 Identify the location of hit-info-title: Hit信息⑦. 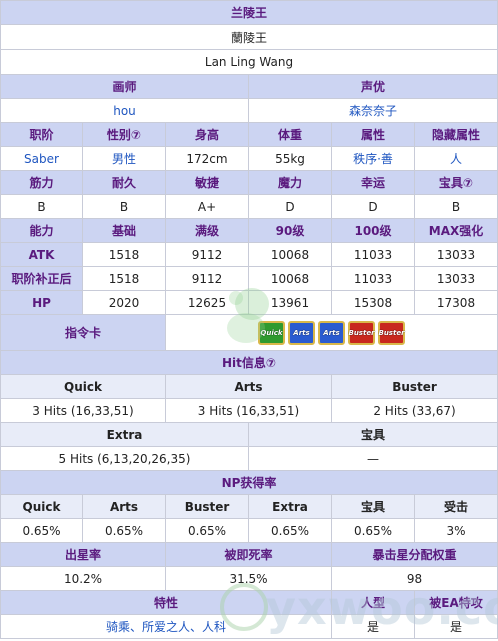
(249, 363).